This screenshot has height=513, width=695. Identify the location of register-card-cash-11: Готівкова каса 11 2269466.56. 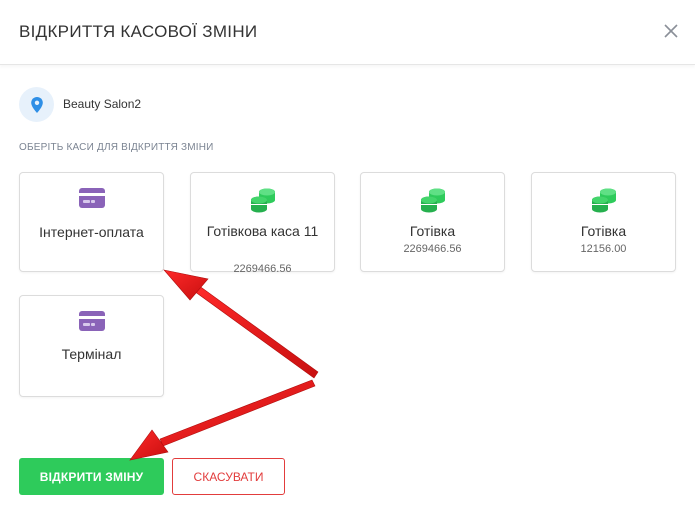
(262, 223).